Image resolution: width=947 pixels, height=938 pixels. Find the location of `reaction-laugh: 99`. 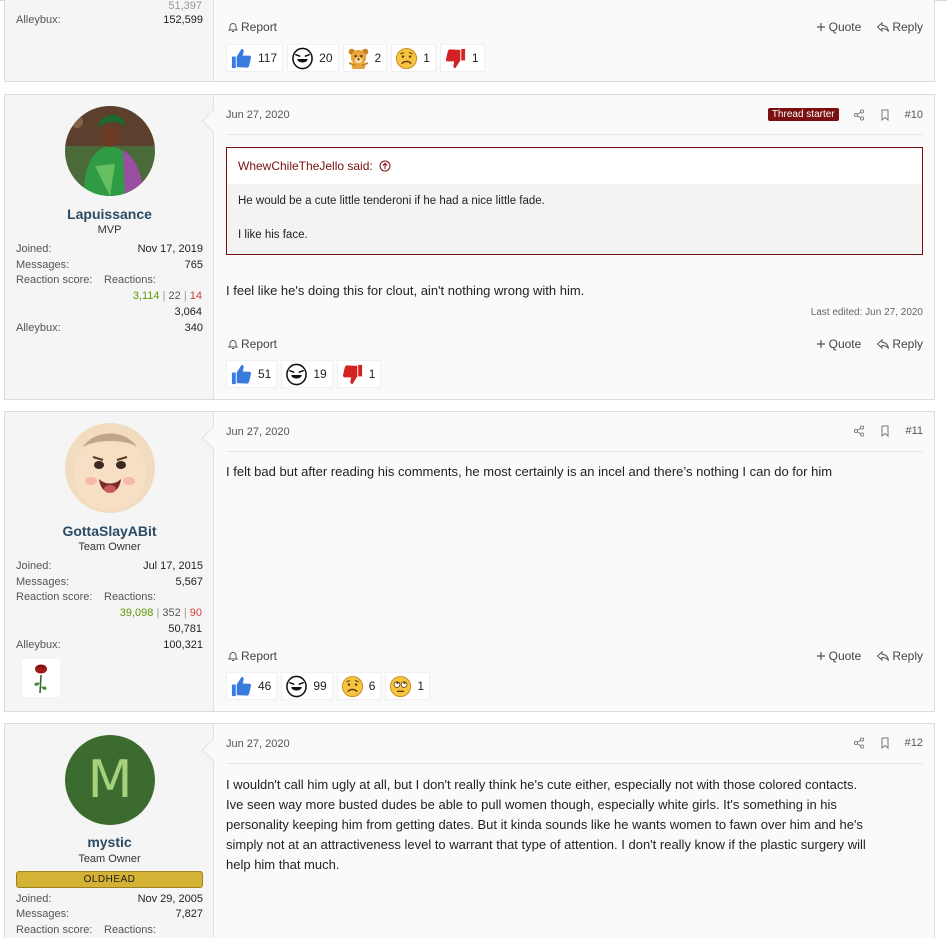

reaction-laugh: 99 is located at coordinates (307, 686).